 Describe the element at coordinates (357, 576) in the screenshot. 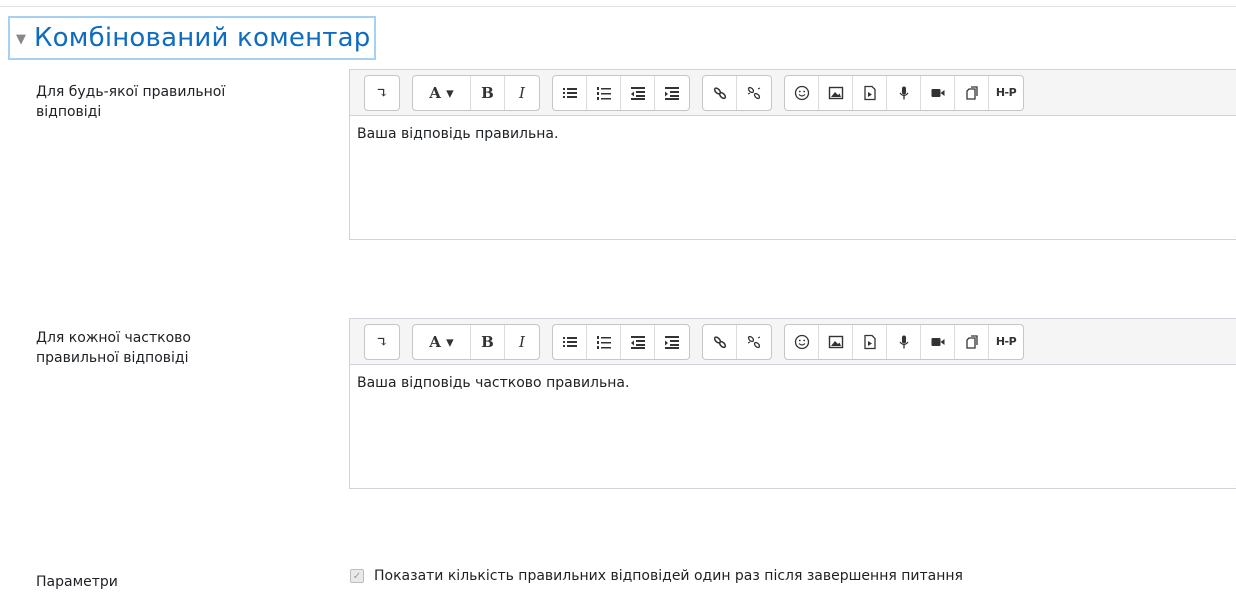

I see `show-num-correct-checkbox: ✓` at that location.